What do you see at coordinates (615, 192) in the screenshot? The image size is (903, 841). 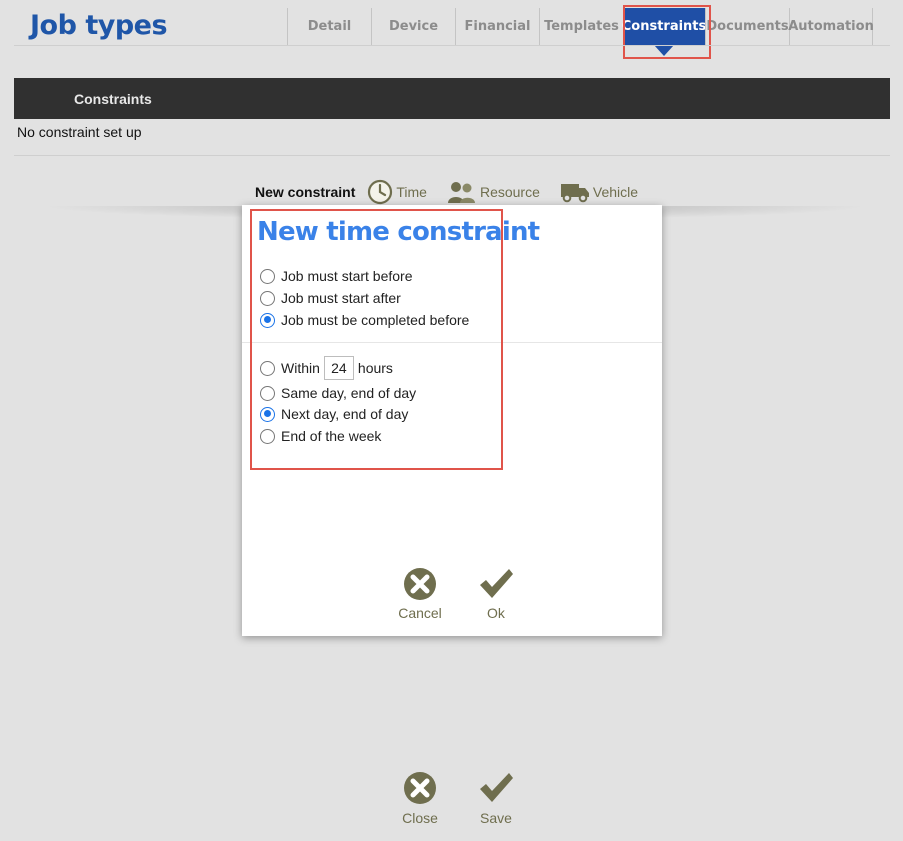 I see `vehicle-option-label: Vehicle` at bounding box center [615, 192].